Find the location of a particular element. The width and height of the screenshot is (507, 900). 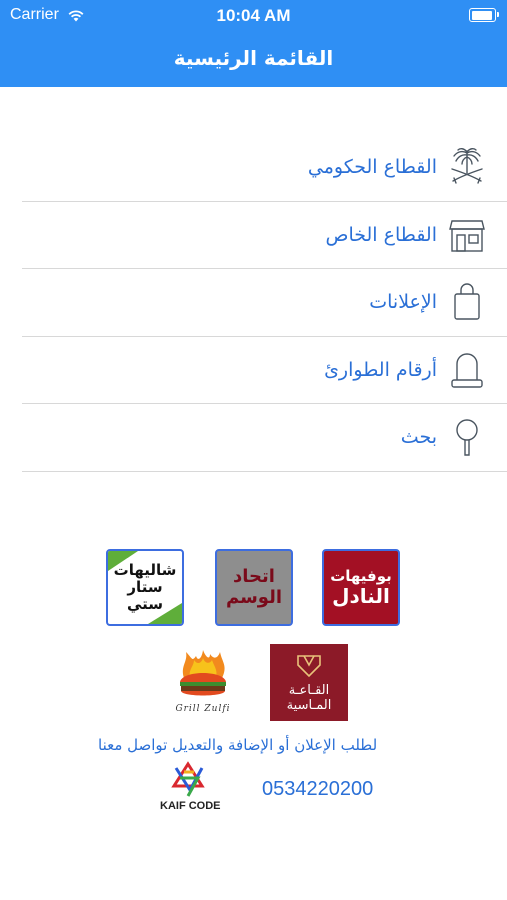

sponsor-logo-alwasm: اتحاد الوسم is located at coordinates (254, 587).